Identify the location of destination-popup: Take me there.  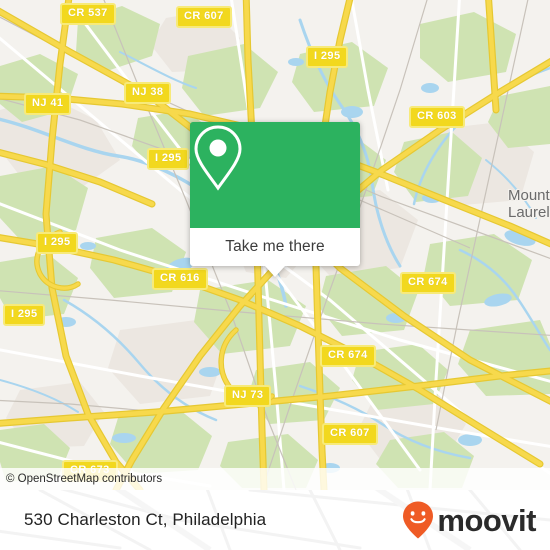
(275, 199).